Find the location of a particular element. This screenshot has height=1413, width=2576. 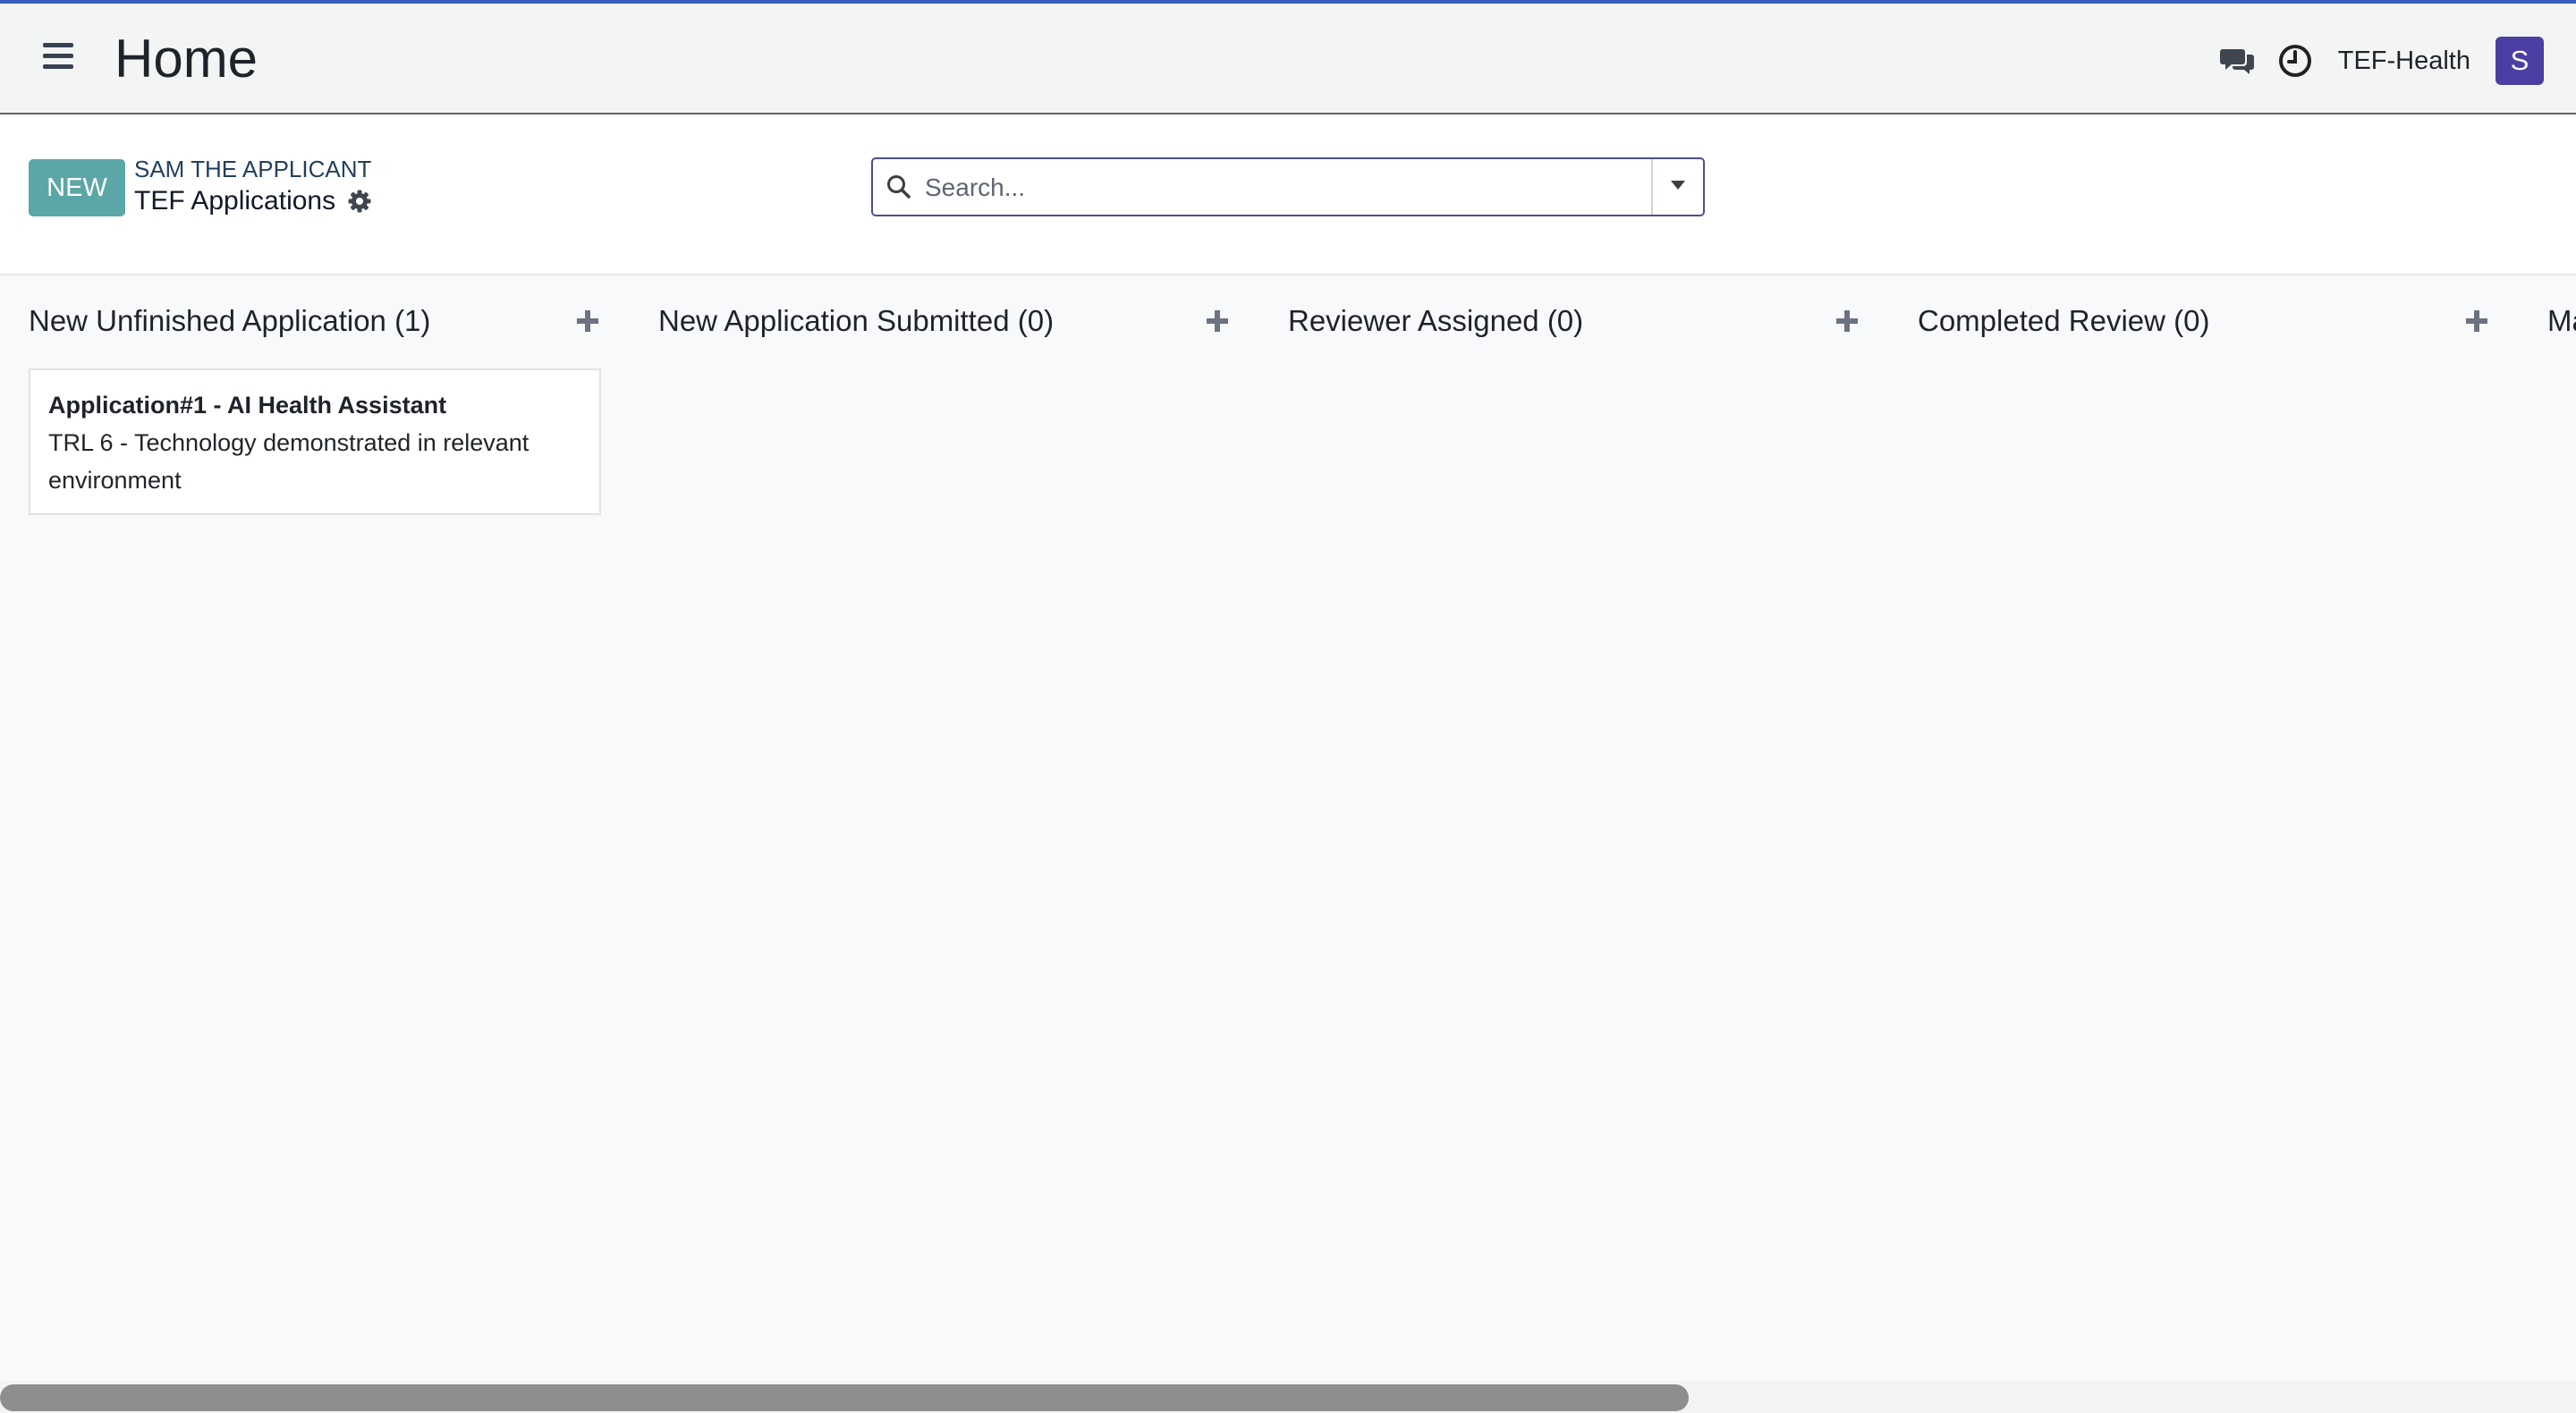

chat-icon is located at coordinates (2238, 60).